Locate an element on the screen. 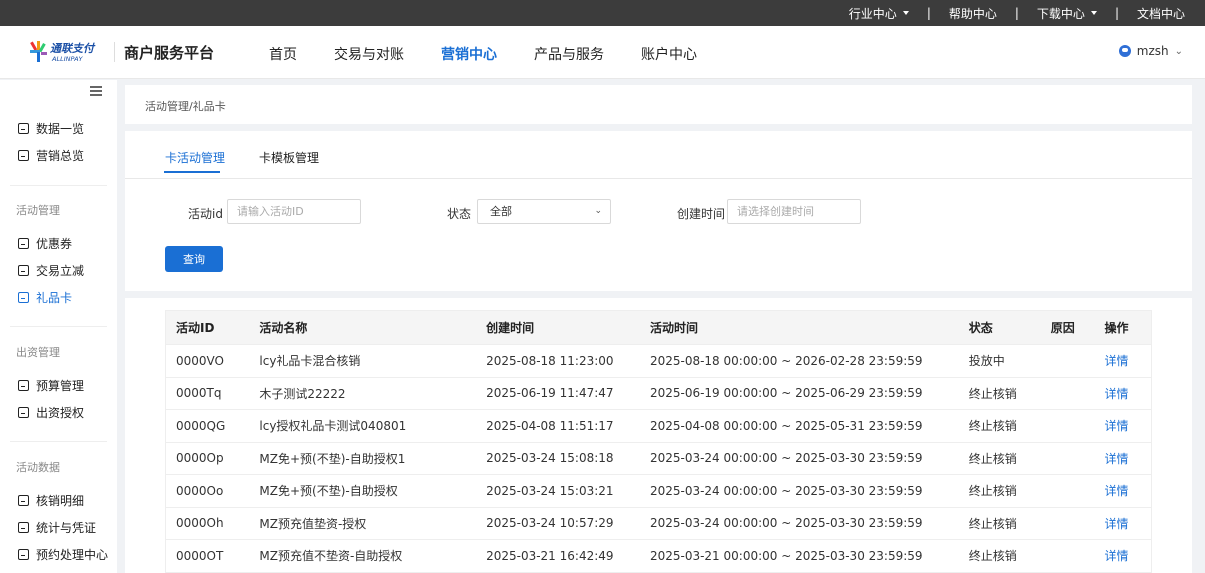 The image size is (1205, 573). logo-divider is located at coordinates (114, 52).